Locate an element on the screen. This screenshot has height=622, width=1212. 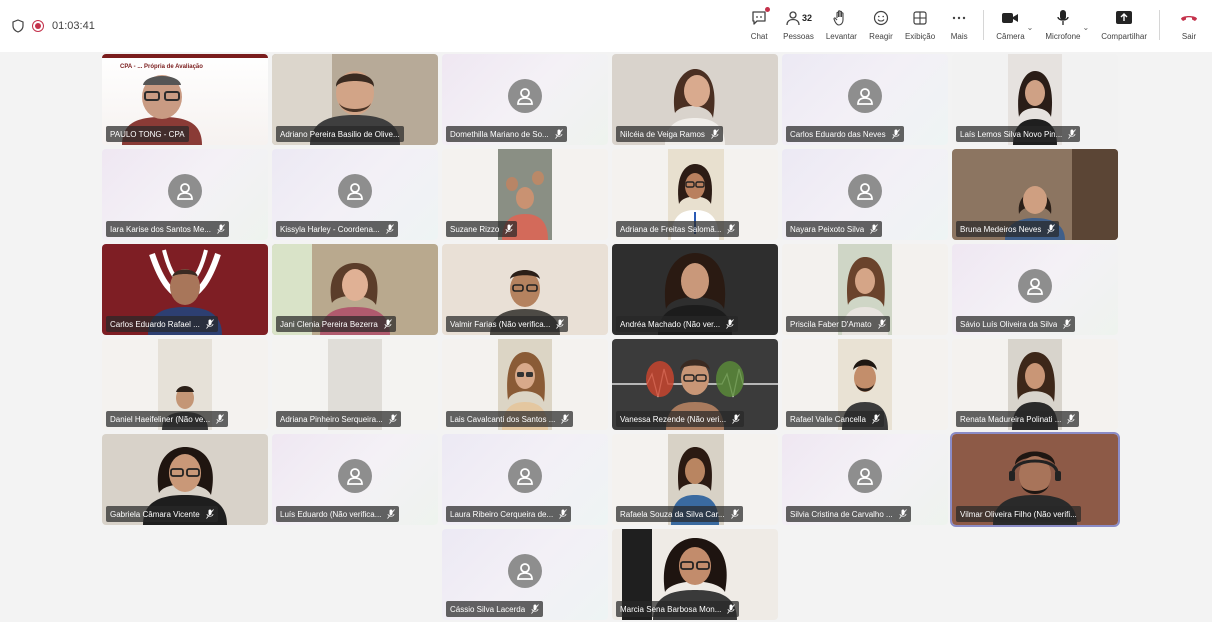
participant-name-tag: Cássio Silva Lacerda is located at coordinates (495, 609).